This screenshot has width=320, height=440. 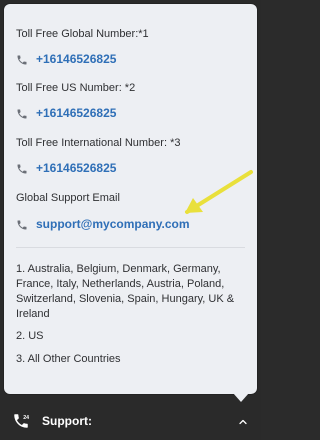 What do you see at coordinates (68, 198) in the screenshot?
I see `support-email-label: Global Support Email` at bounding box center [68, 198].